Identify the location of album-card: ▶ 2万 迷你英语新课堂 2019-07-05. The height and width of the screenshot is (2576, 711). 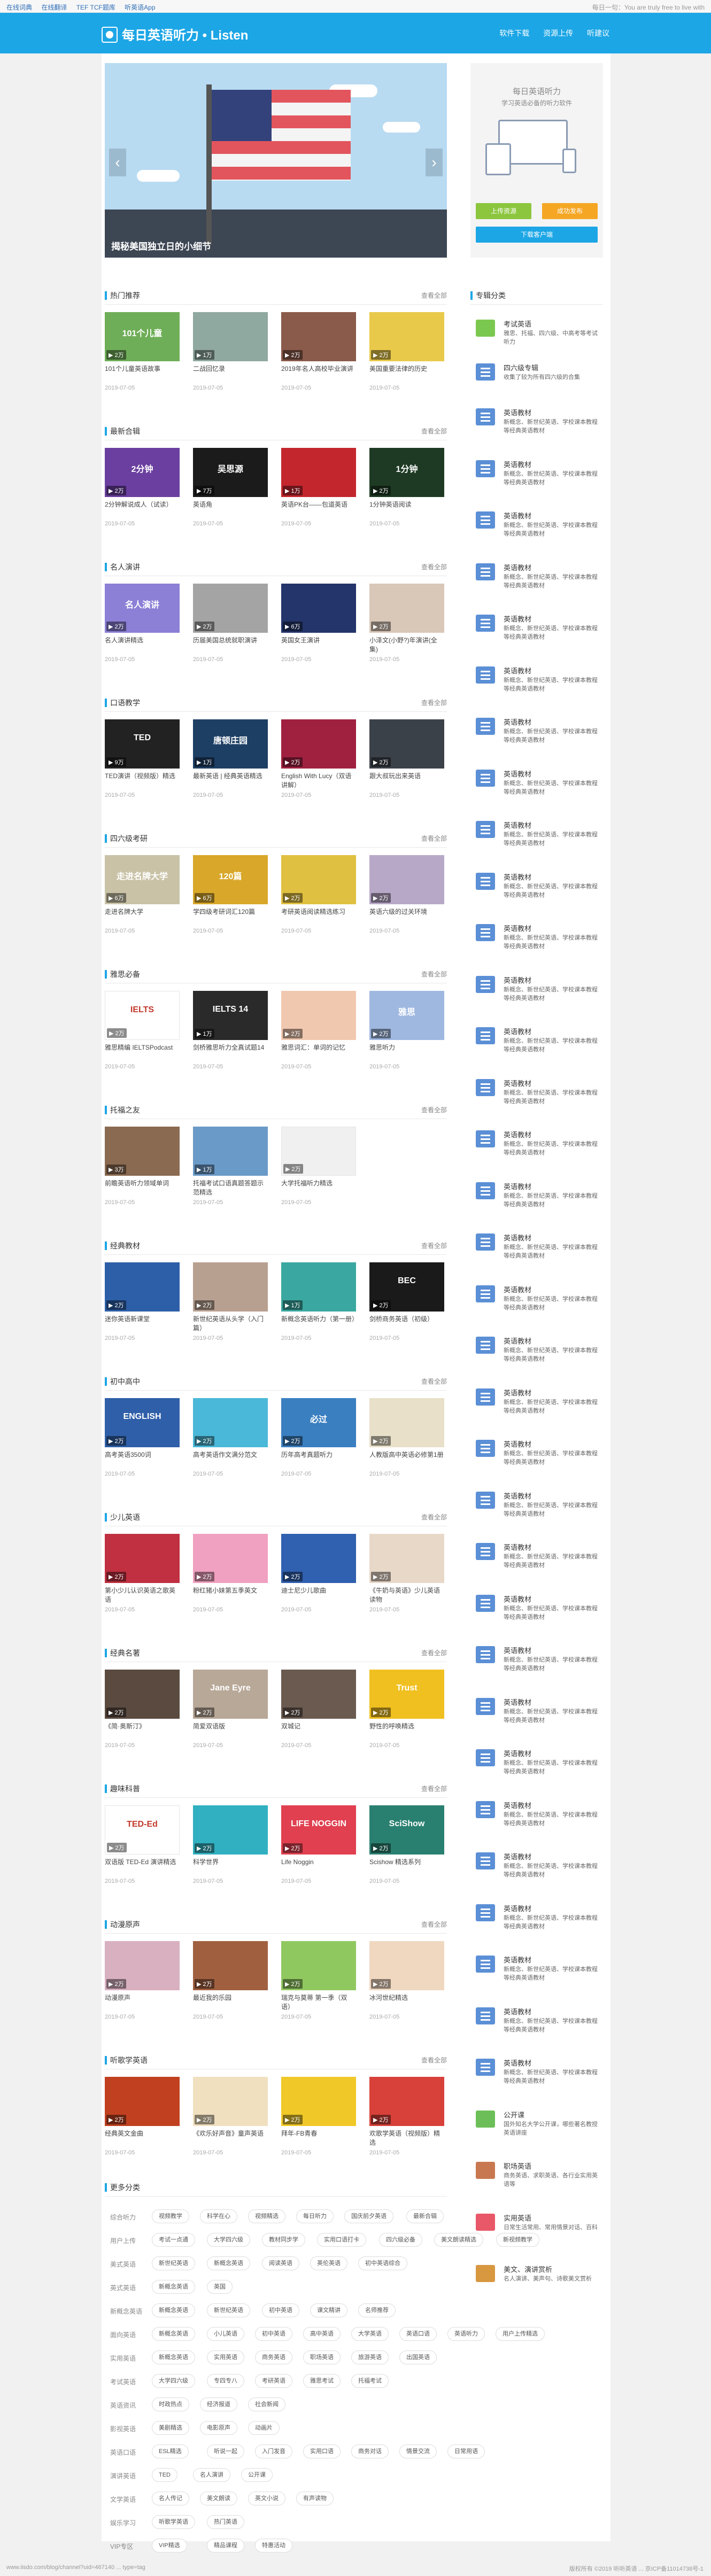
(142, 1313).